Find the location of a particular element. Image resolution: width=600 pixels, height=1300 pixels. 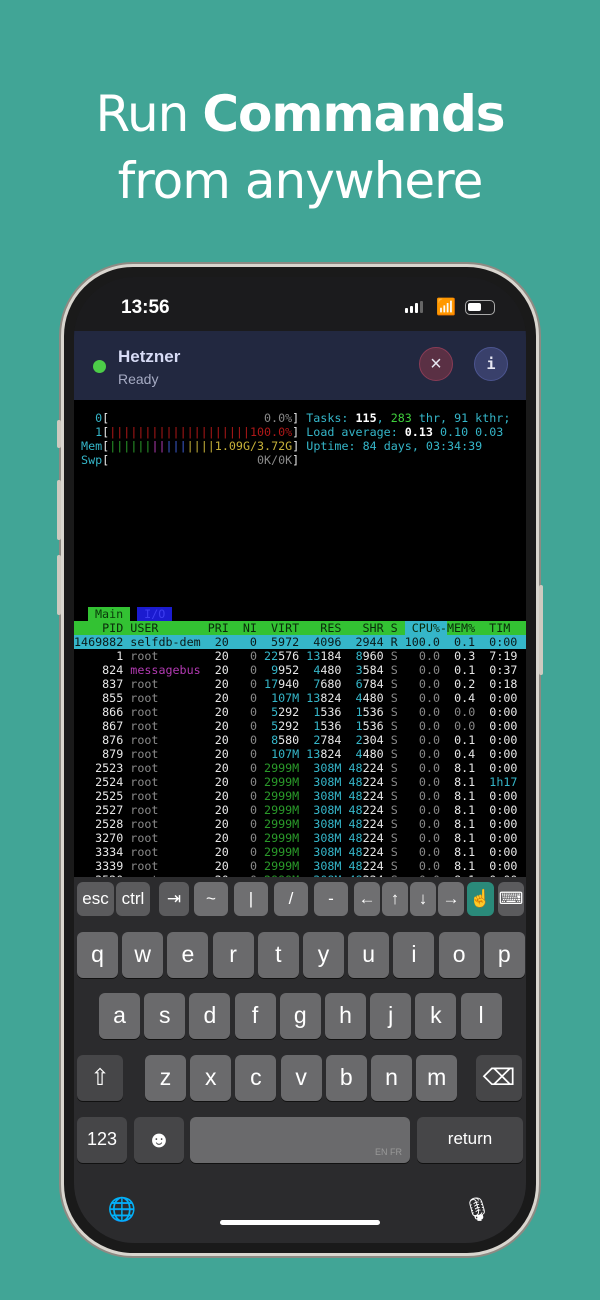

terminal-text: 680 is located at coordinates (331, 684).